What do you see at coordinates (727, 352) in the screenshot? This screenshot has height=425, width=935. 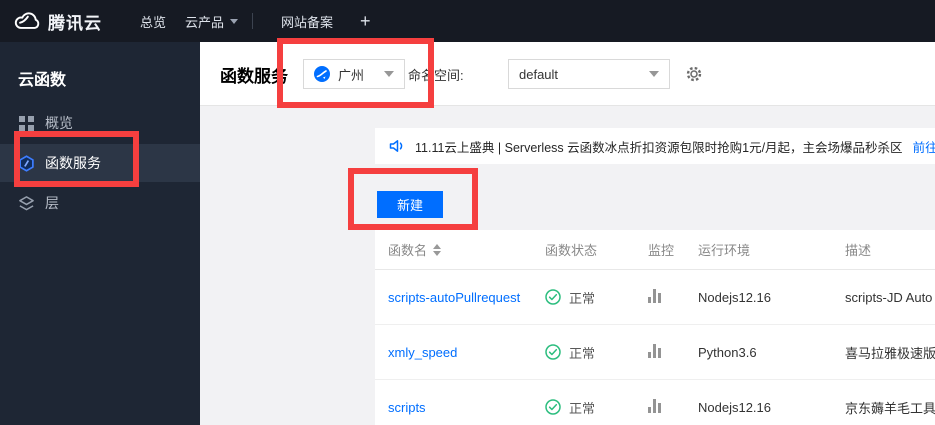 I see `runtime-cell: Python3.6` at bounding box center [727, 352].